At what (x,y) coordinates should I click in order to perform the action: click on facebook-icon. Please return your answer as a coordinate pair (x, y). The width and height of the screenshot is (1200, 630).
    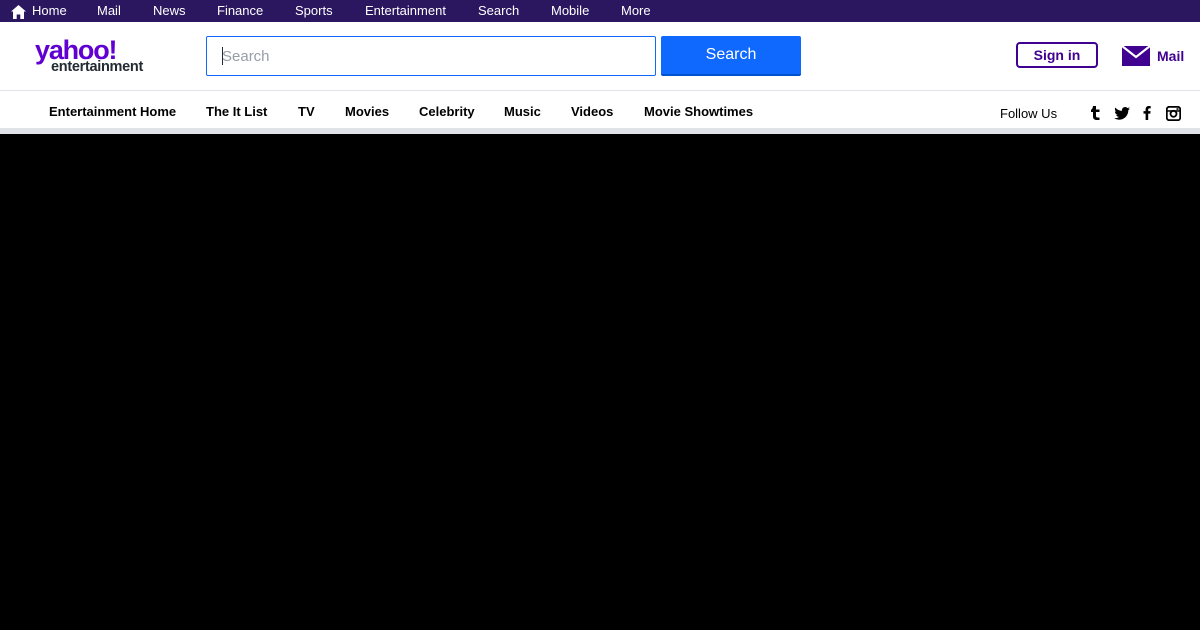
    Looking at the image, I should click on (1147, 113).